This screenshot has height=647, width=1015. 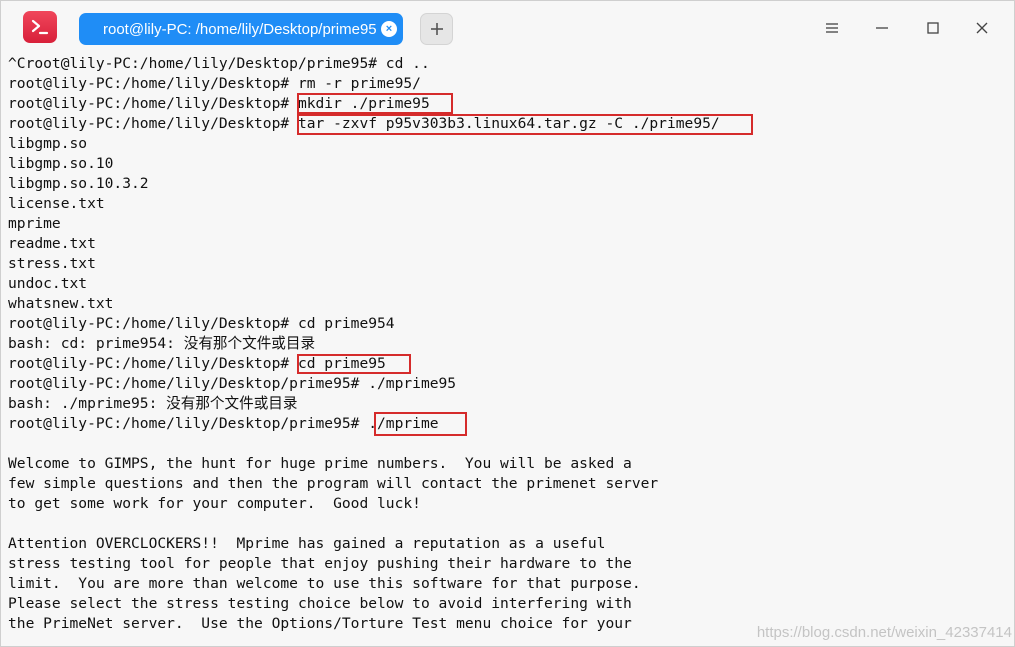 What do you see at coordinates (884, 632) in the screenshot?
I see `watermark: https://blog.csdn.net/weixin_42337414` at bounding box center [884, 632].